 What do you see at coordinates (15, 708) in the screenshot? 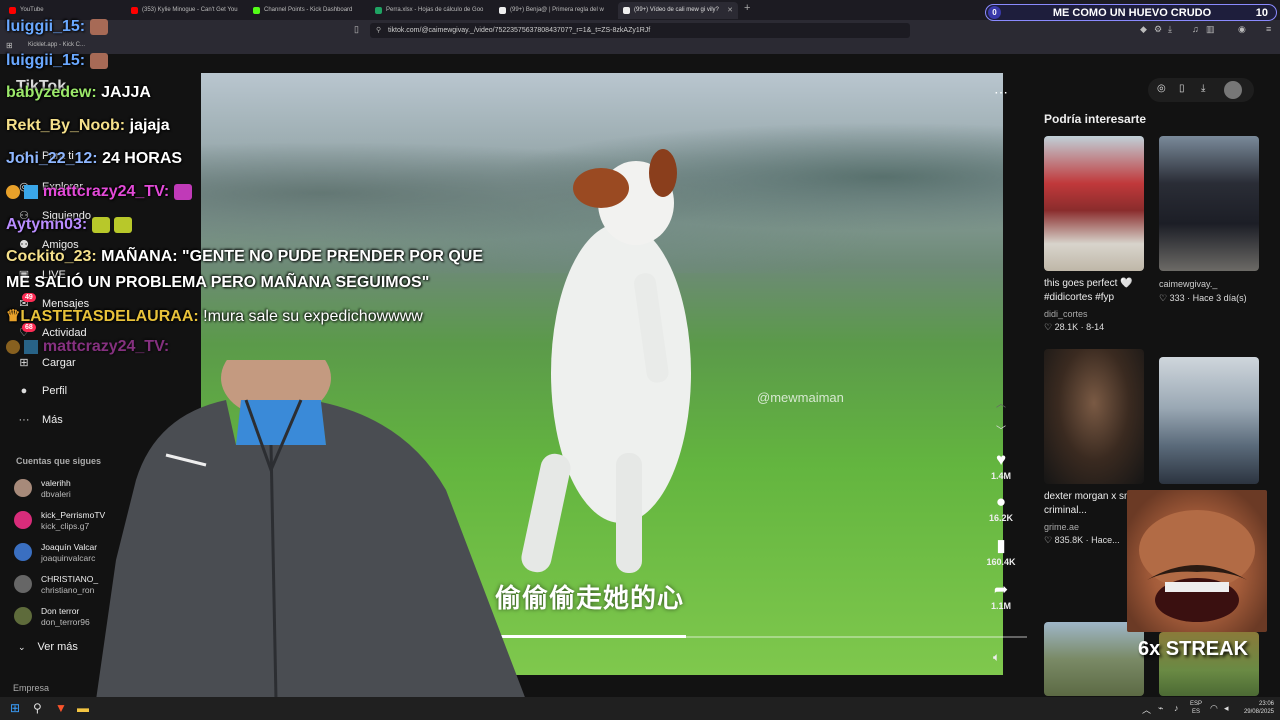
I see `windows-start-icon: ⊞` at bounding box center [15, 708].